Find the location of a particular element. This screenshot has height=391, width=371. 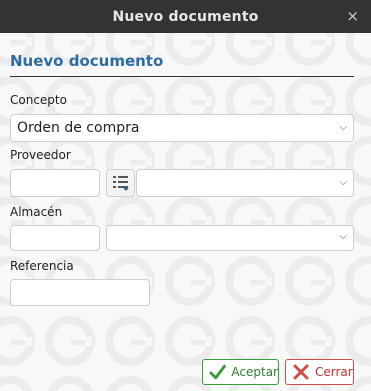

accept-button-label: Aceptar is located at coordinates (254, 372).